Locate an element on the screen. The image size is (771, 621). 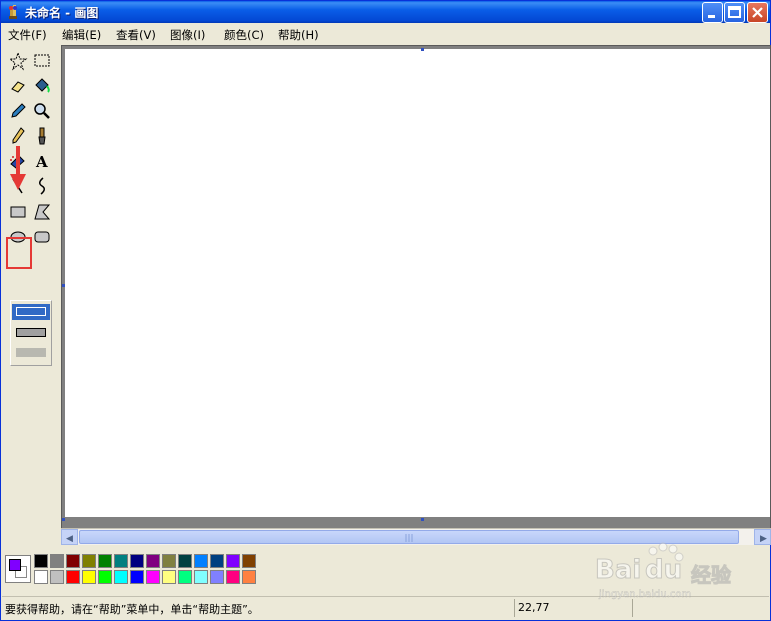
title-bar: 未命名 - 画图 is located at coordinates (385, 12).